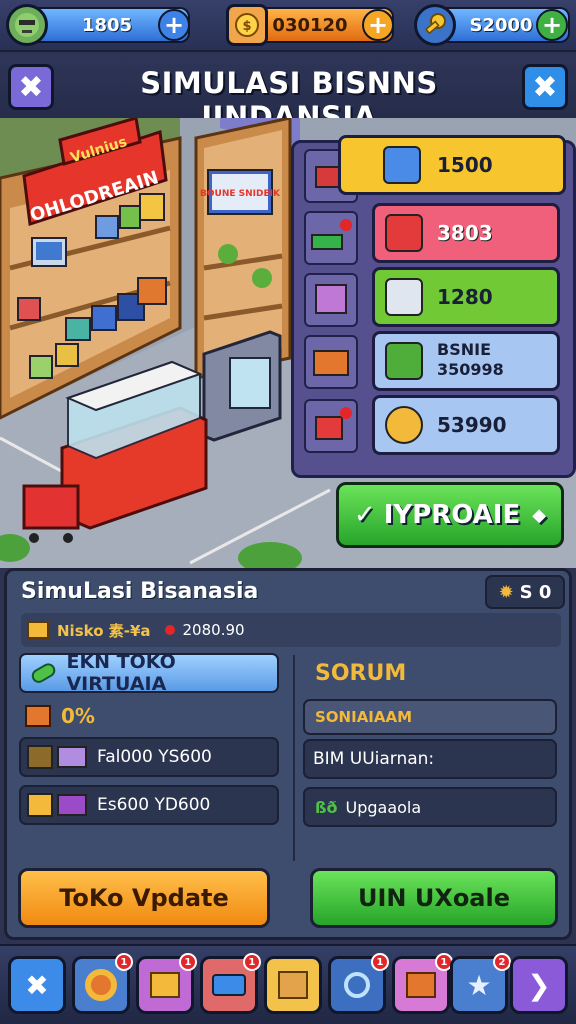  I want to click on toko-update-button: ToKo Vpdate, so click(144, 898).